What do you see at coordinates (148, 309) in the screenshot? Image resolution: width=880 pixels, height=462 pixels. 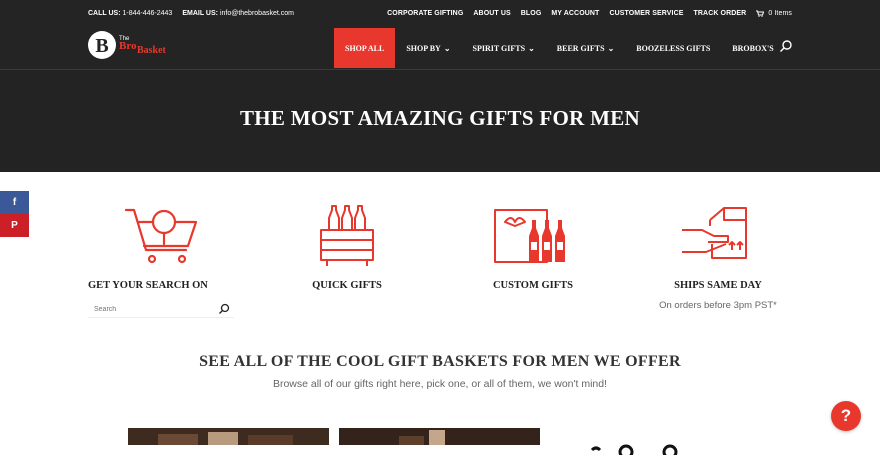 I see `search-input` at bounding box center [148, 309].